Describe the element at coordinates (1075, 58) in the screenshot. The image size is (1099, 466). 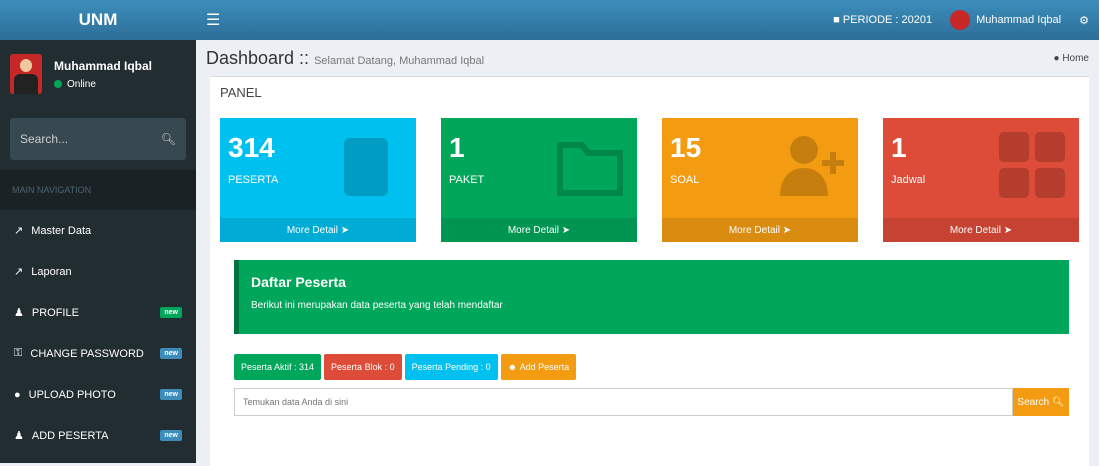
I see `breadcrumb-home: Home` at that location.